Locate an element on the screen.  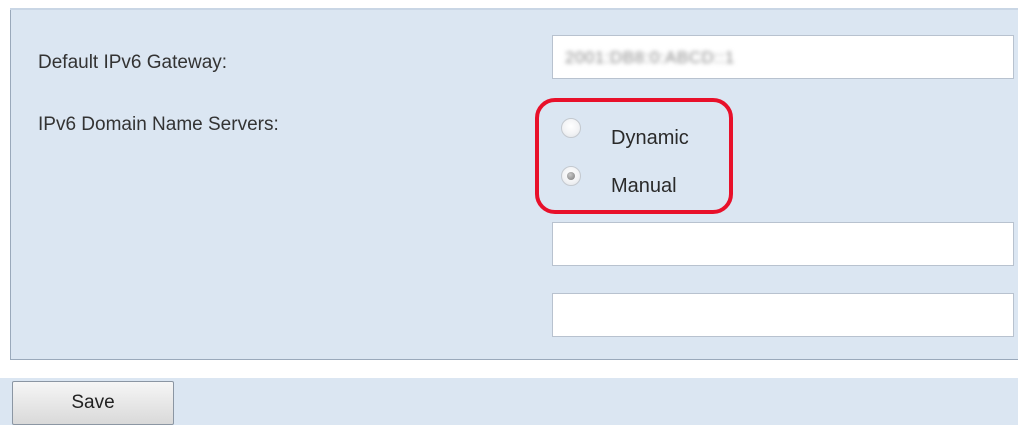
ipv6-dns-label: IPv6 Domain Name Servers: is located at coordinates (158, 124).